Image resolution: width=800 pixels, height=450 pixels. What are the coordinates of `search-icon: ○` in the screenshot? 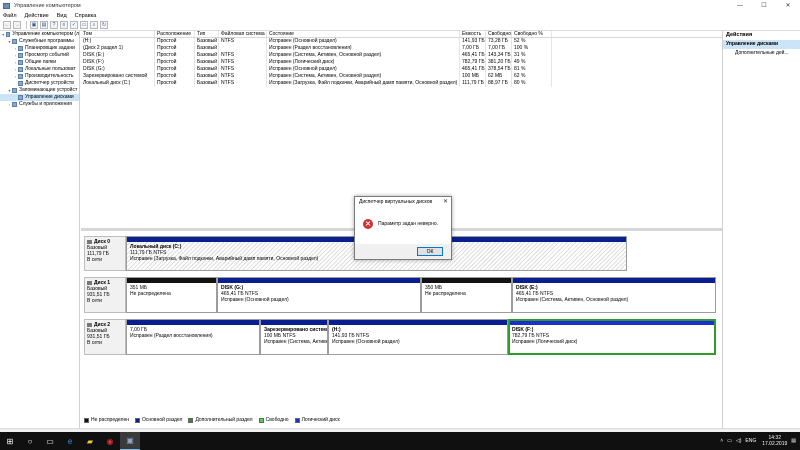 It's located at (30, 441).